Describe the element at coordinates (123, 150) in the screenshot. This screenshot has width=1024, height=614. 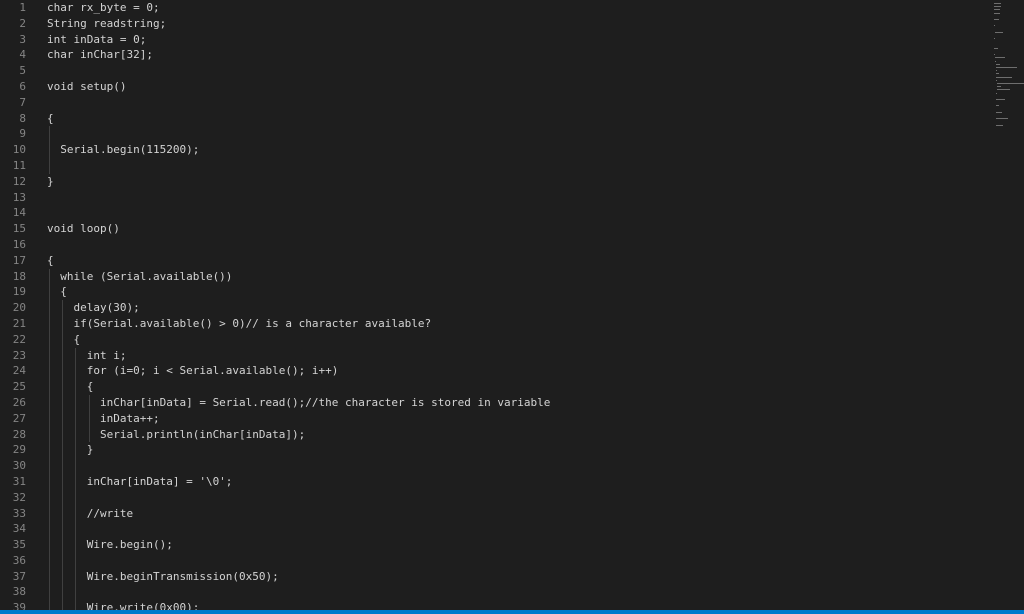
I see `code-text: Serial.begin(115200);` at that location.